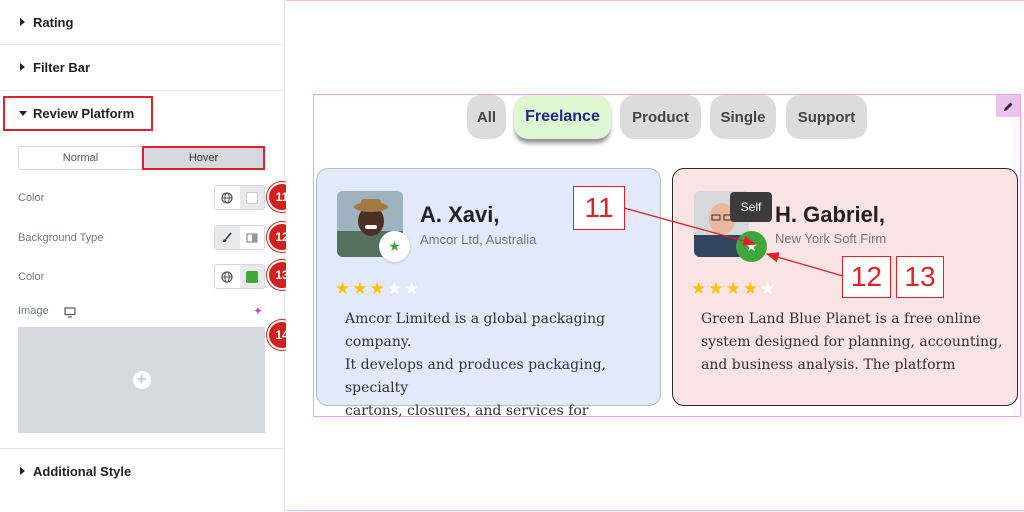 The width and height of the screenshot is (1024, 512). What do you see at coordinates (70, 314) in the screenshot?
I see `desktop-icon` at bounding box center [70, 314].